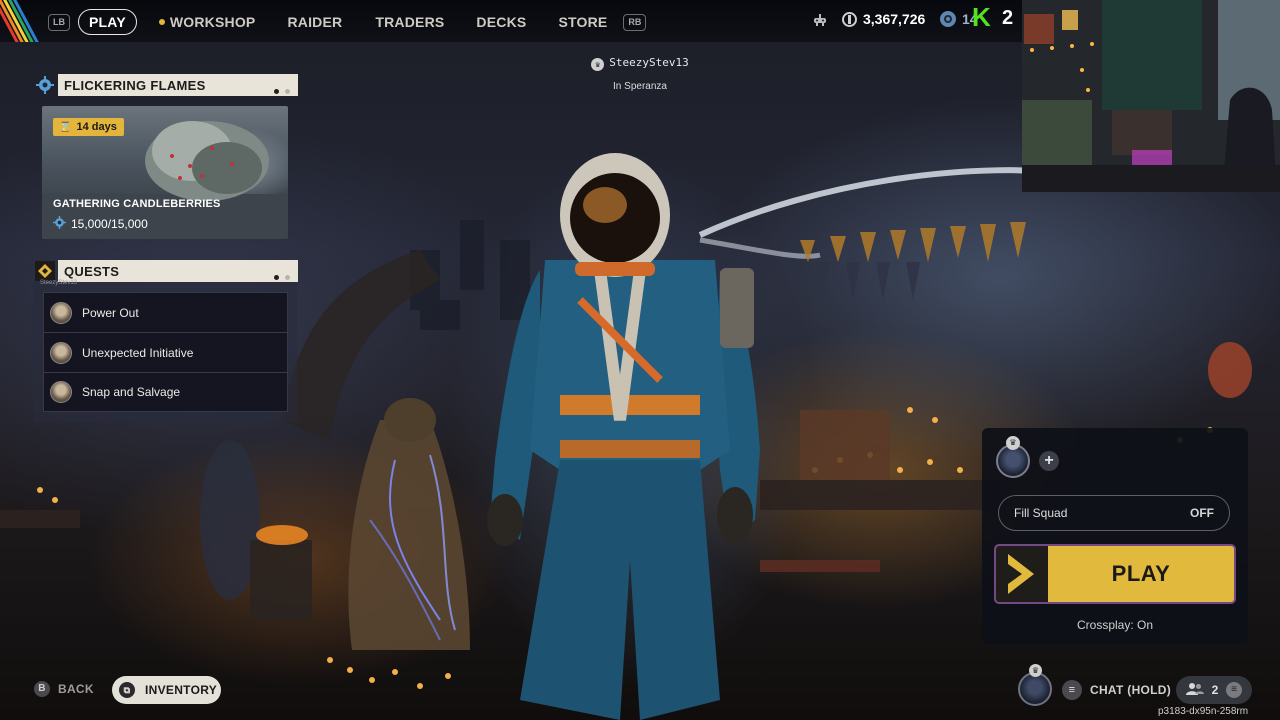  I want to click on event-days-text: 14 days, so click(96, 127).